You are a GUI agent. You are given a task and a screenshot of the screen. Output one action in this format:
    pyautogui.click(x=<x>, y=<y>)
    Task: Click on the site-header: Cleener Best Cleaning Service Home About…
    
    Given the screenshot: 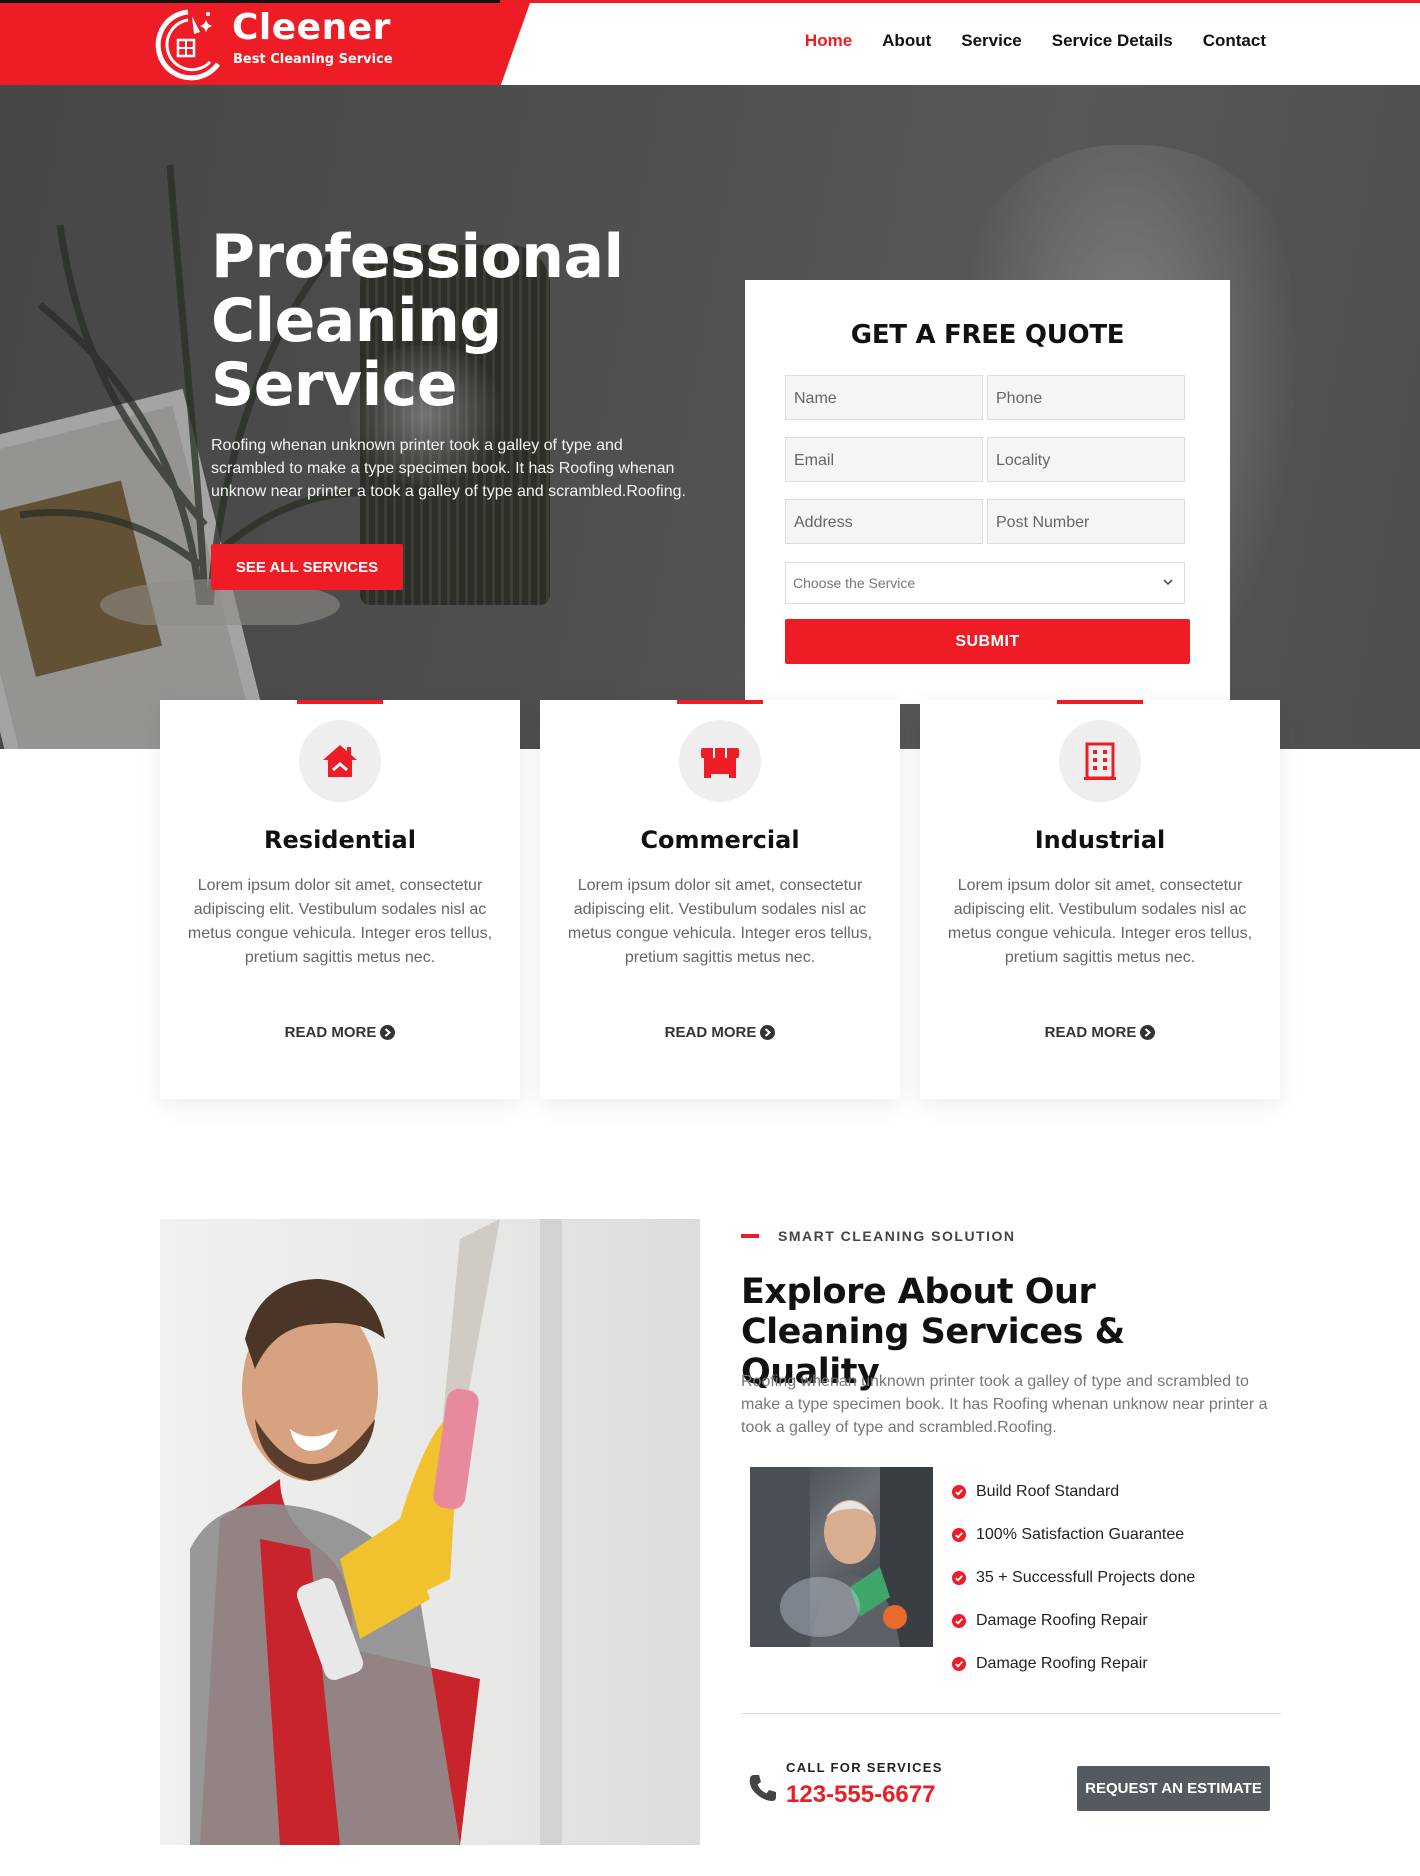 What is the action you would take?
    pyautogui.click(x=710, y=44)
    